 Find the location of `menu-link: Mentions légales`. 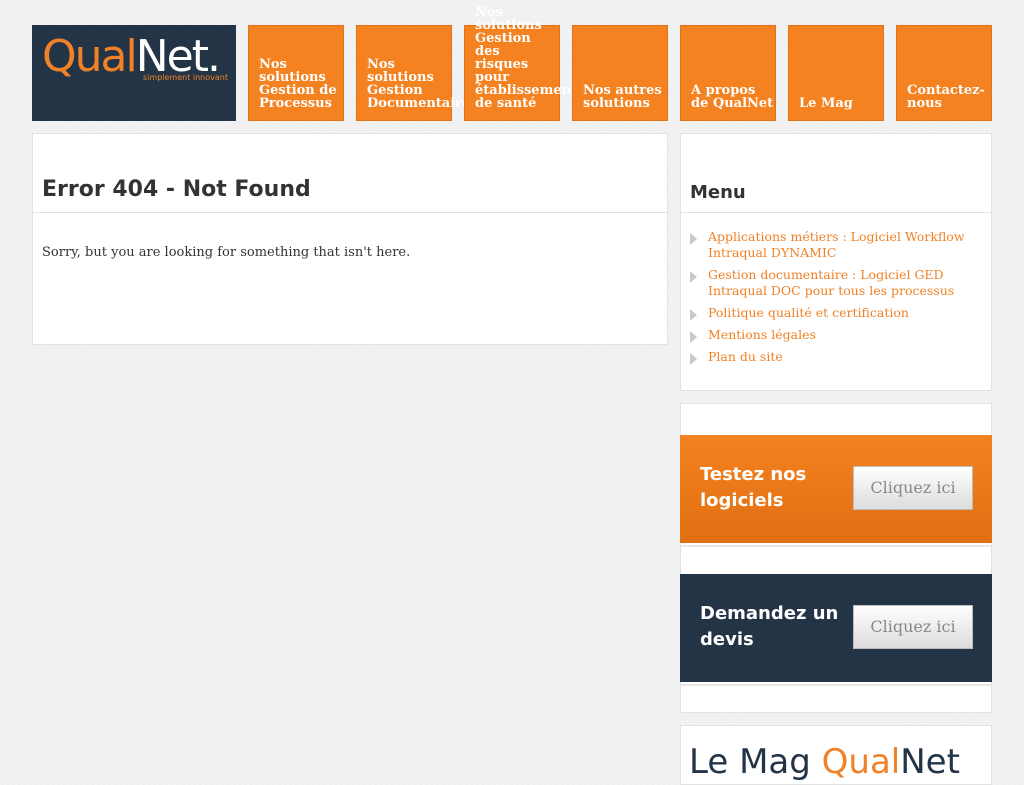

menu-link: Mentions légales is located at coordinates (762, 334).